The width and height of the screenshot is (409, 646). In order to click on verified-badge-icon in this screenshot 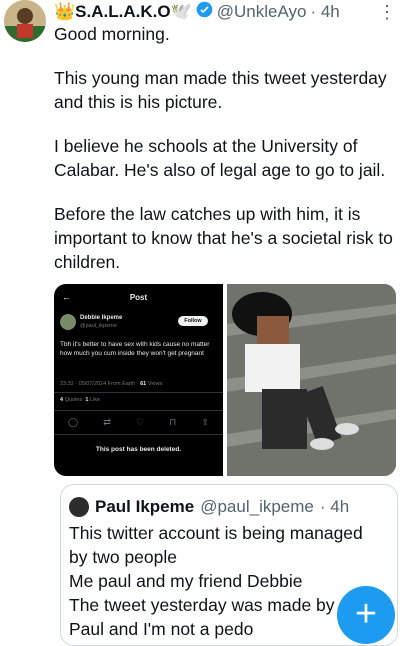, I will do `click(204, 12)`.